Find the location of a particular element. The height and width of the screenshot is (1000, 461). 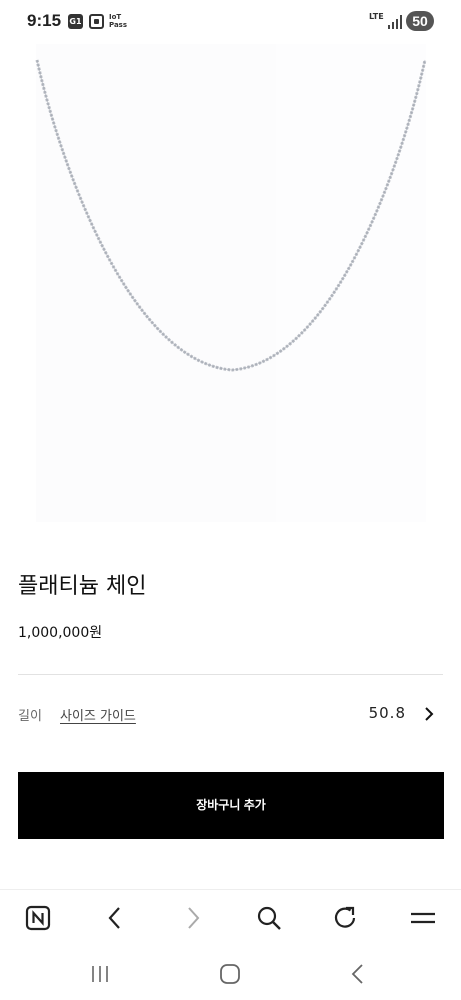

search-icon is located at coordinates (269, 918).